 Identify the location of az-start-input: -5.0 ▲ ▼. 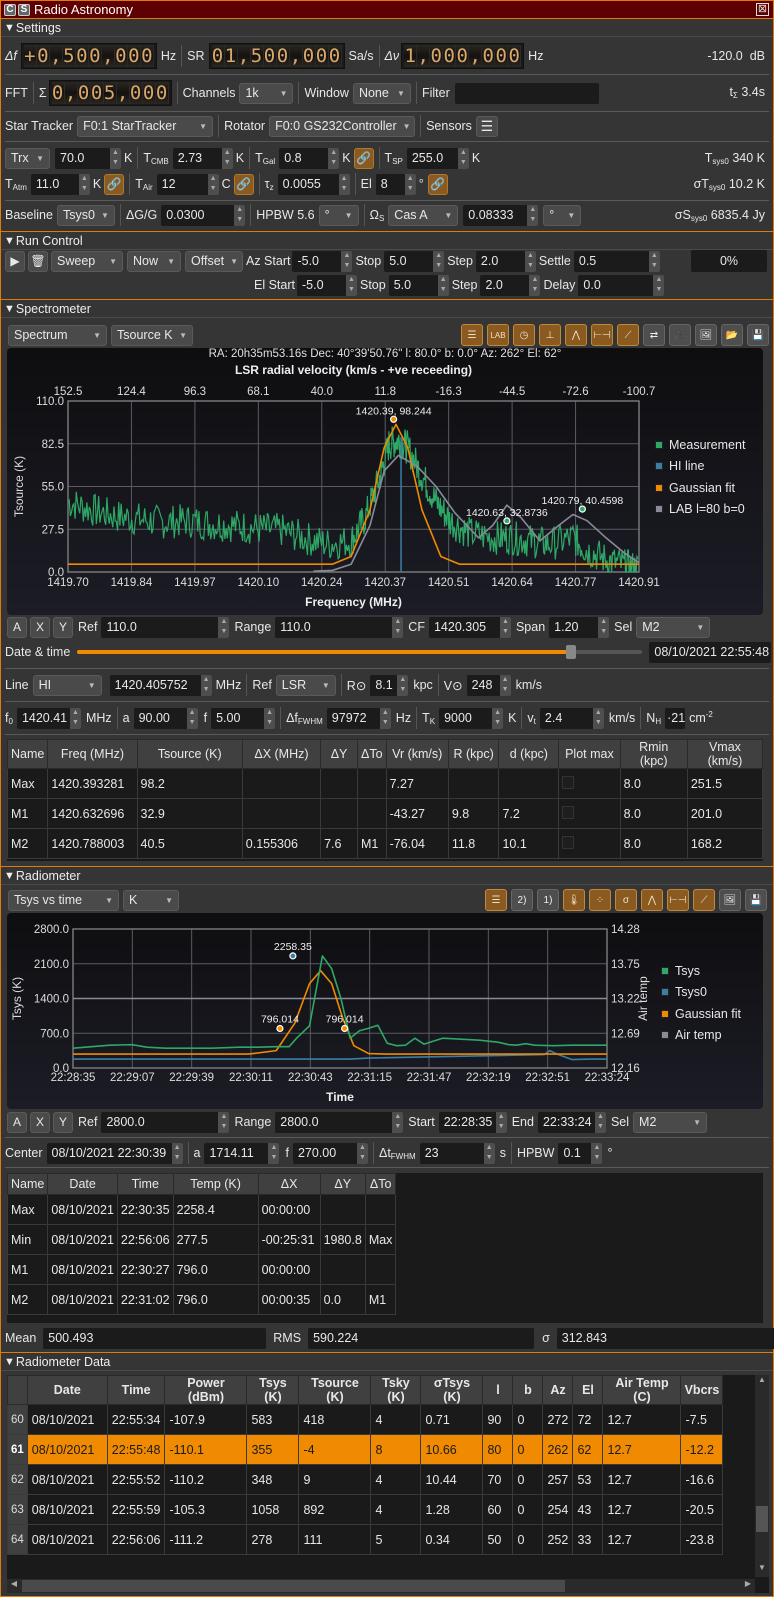
(322, 261).